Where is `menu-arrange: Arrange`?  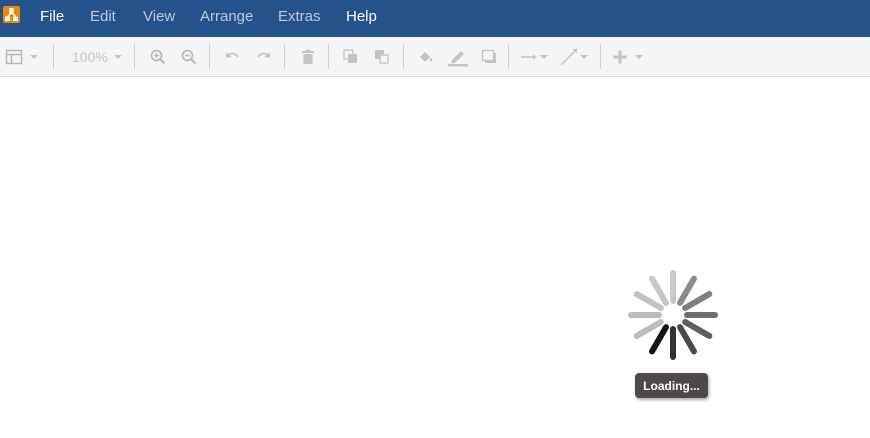
menu-arrange: Arrange is located at coordinates (226, 16).